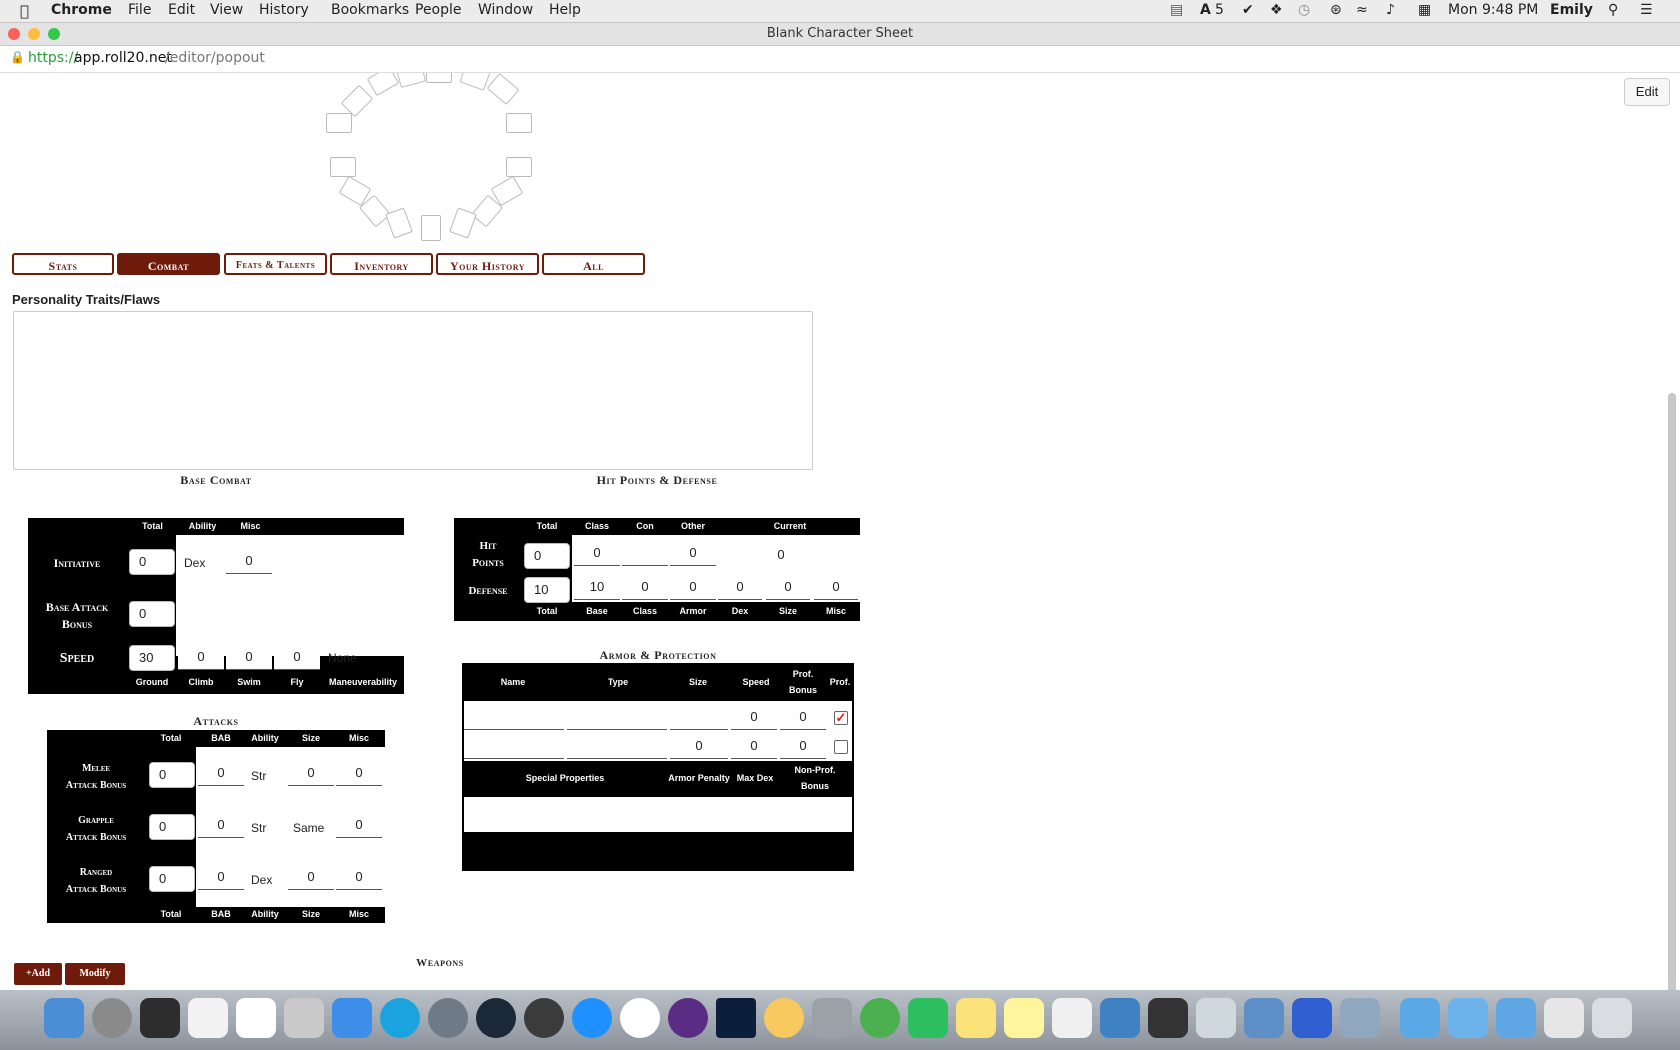 The height and width of the screenshot is (1050, 1680). What do you see at coordinates (1672, 691) in the screenshot?
I see `scrollbar-thumb` at bounding box center [1672, 691].